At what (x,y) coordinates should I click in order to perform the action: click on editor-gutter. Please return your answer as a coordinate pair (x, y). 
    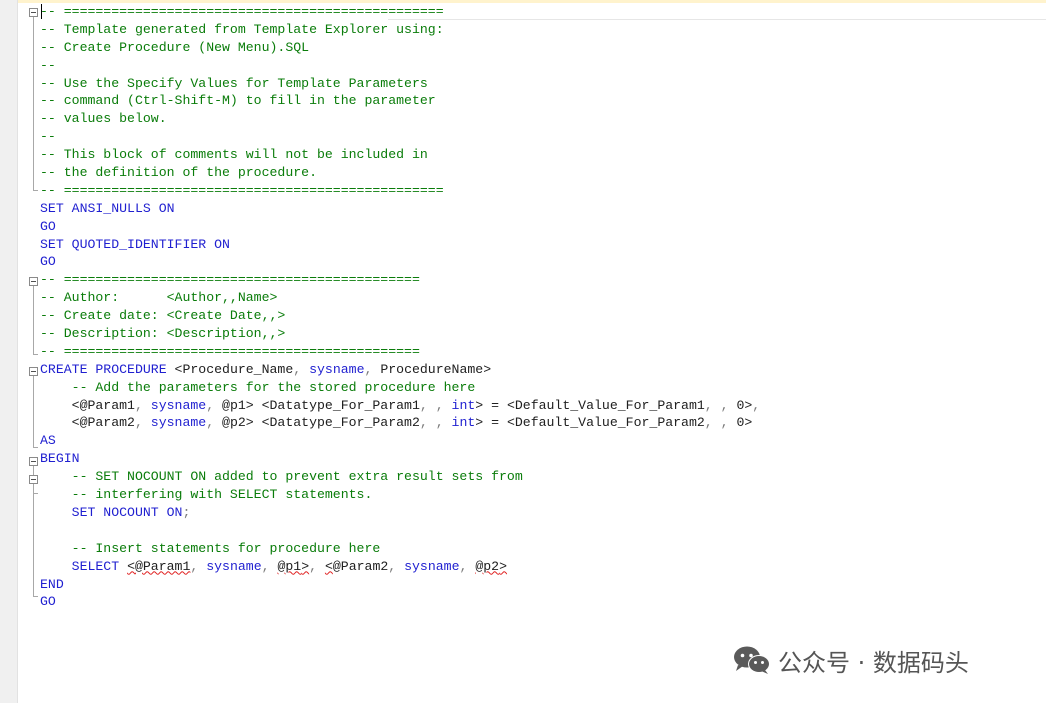
    Looking at the image, I should click on (9, 351).